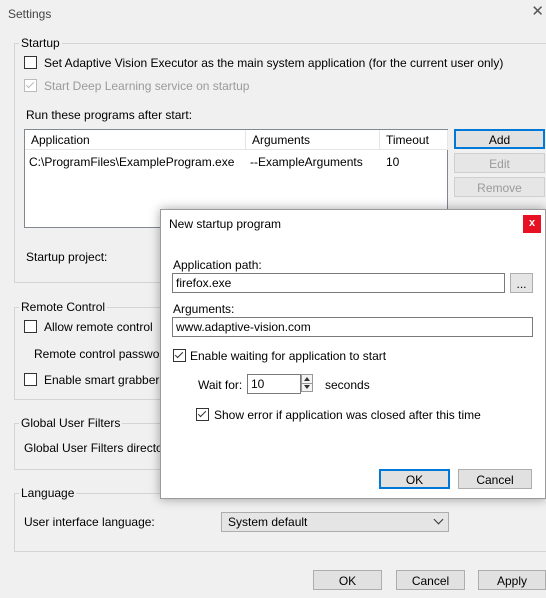 The width and height of the screenshot is (546, 598). What do you see at coordinates (135, 140) in the screenshot?
I see `column-header-application: Application` at bounding box center [135, 140].